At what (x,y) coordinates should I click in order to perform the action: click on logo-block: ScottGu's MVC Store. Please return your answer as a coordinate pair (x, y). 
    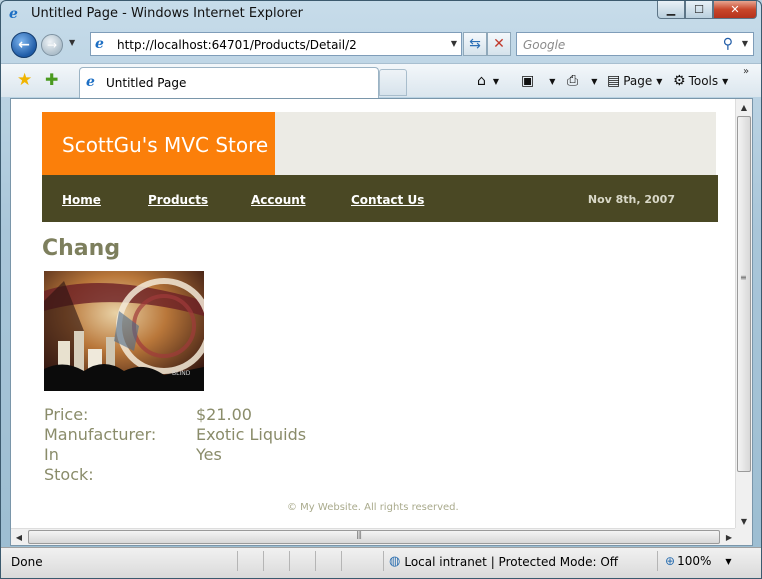
    Looking at the image, I should click on (158, 143).